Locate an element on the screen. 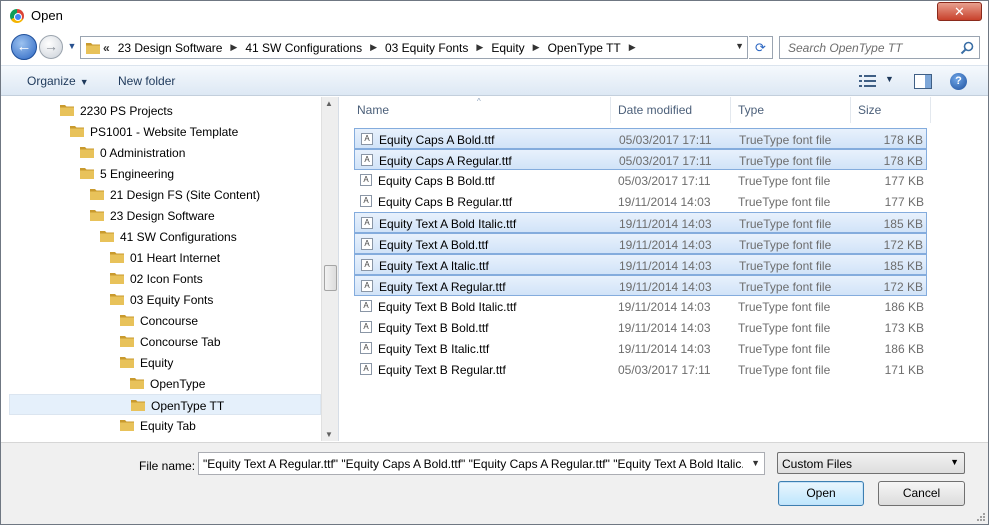 The height and width of the screenshot is (525, 989). tree-item: OpenType is located at coordinates (165, 383).